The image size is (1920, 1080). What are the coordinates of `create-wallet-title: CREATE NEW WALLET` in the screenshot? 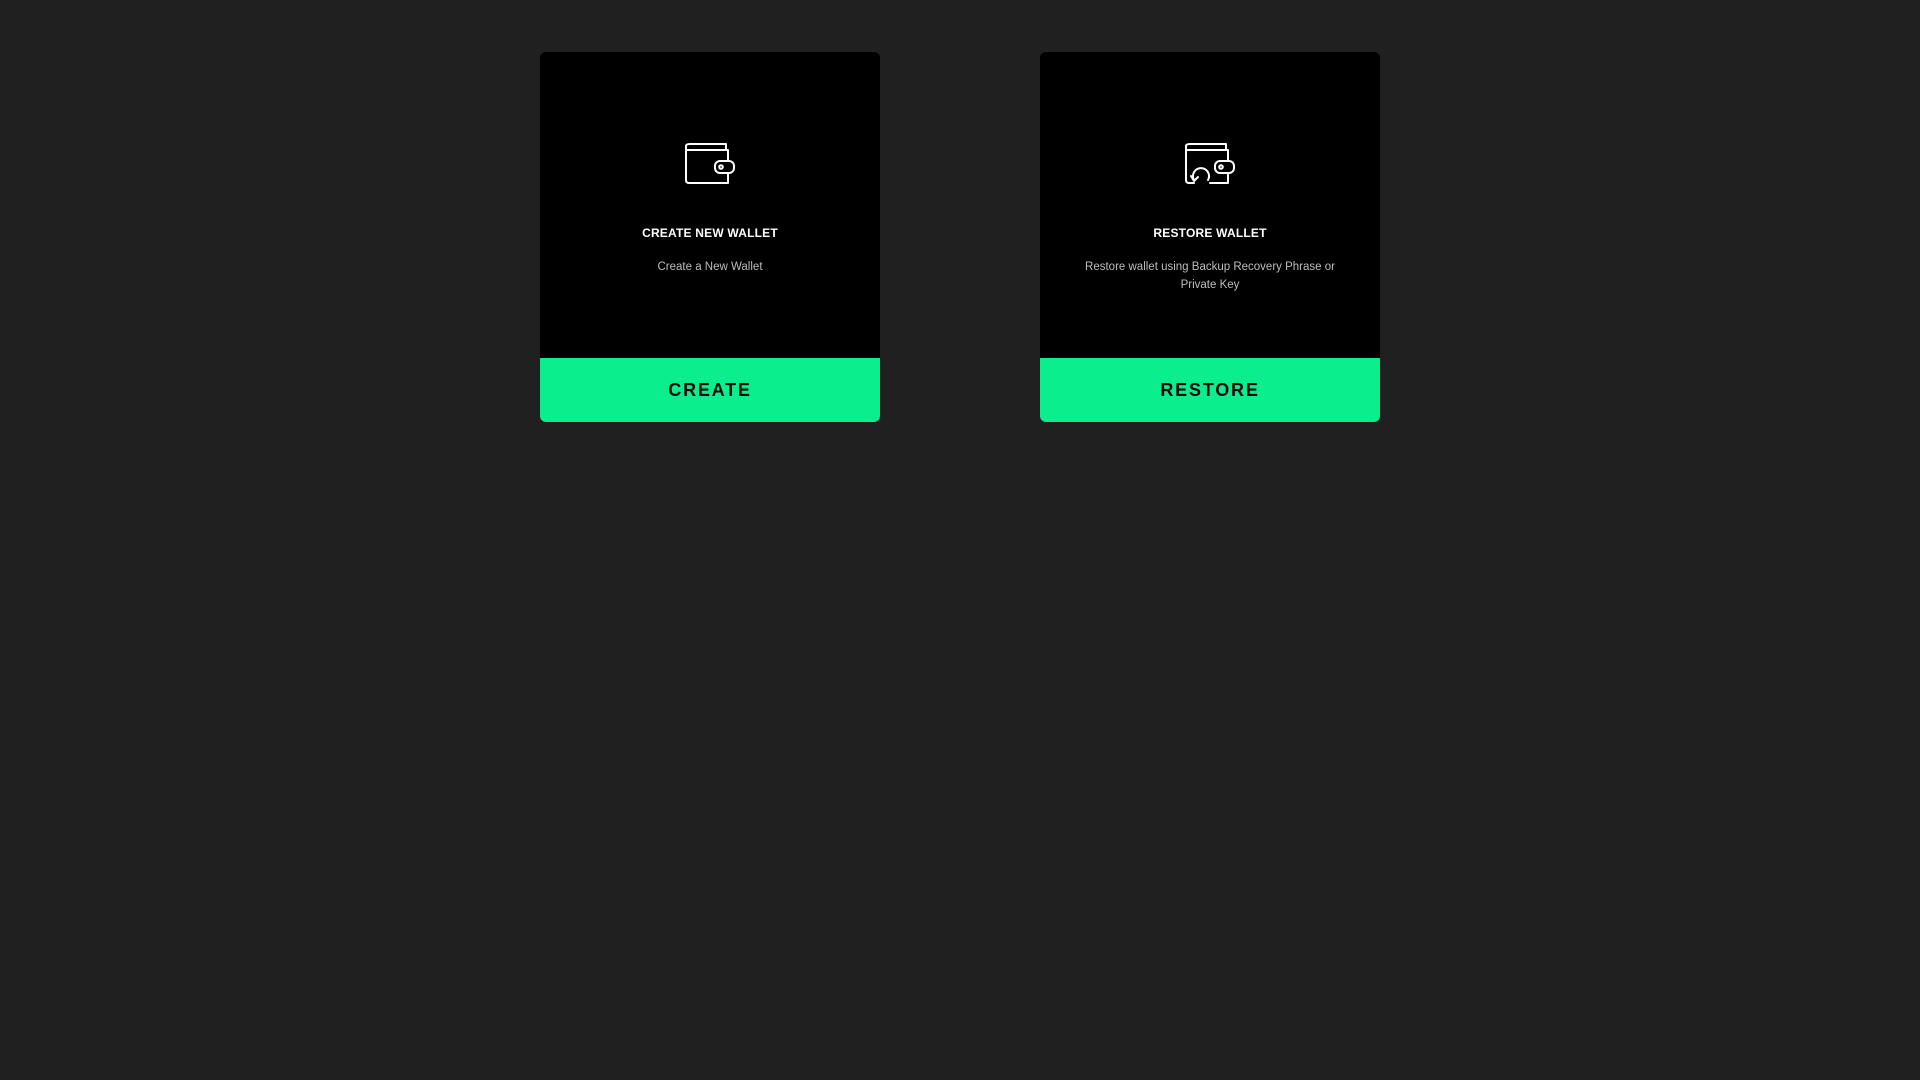 It's located at (710, 233).